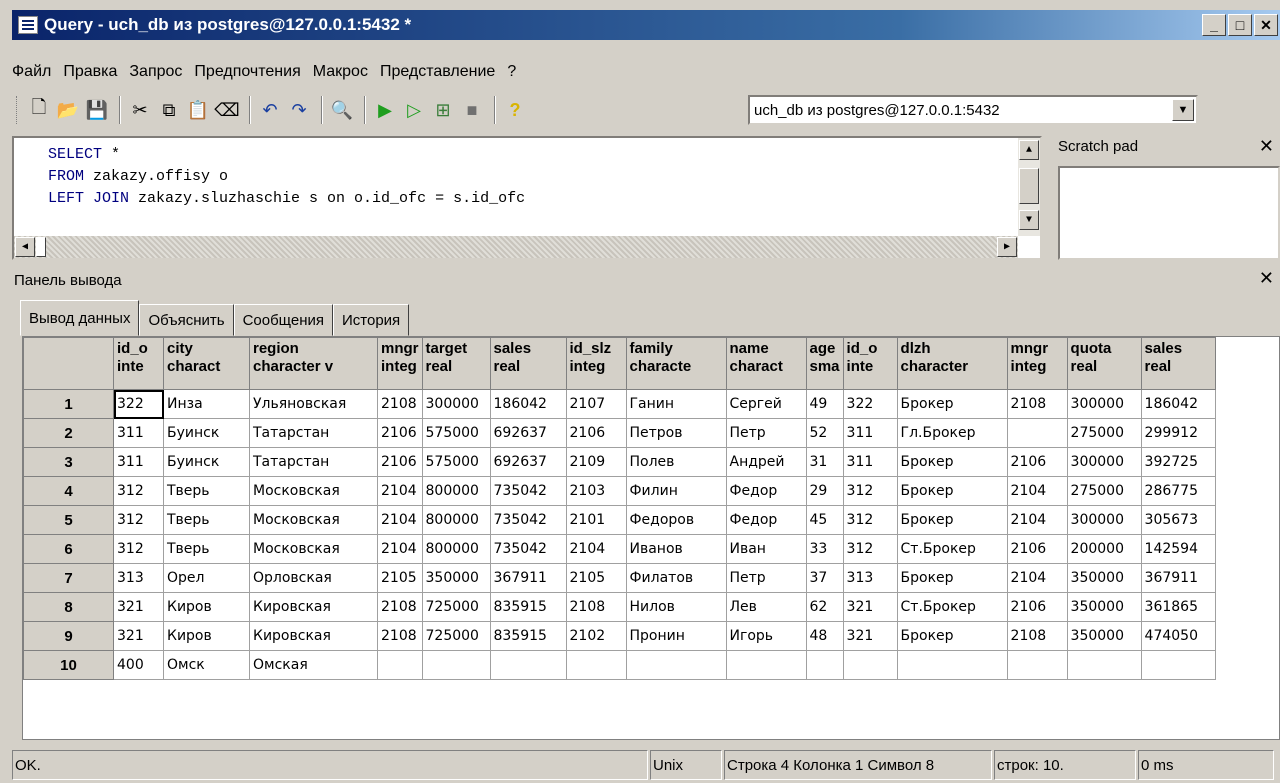  I want to click on column-header: sales real, so click(528, 363).